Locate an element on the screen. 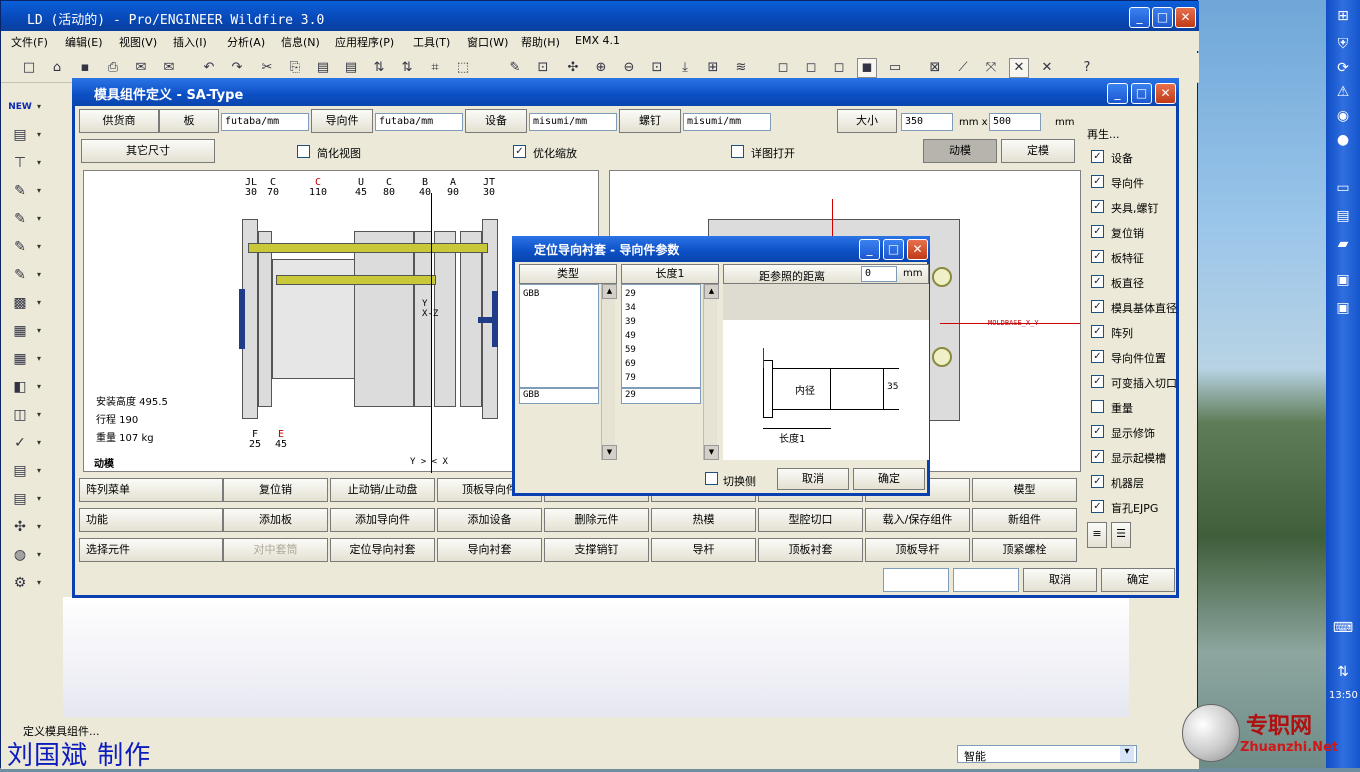 This screenshot has width=1360, height=772. new-file-icon: □ is located at coordinates (29, 68).